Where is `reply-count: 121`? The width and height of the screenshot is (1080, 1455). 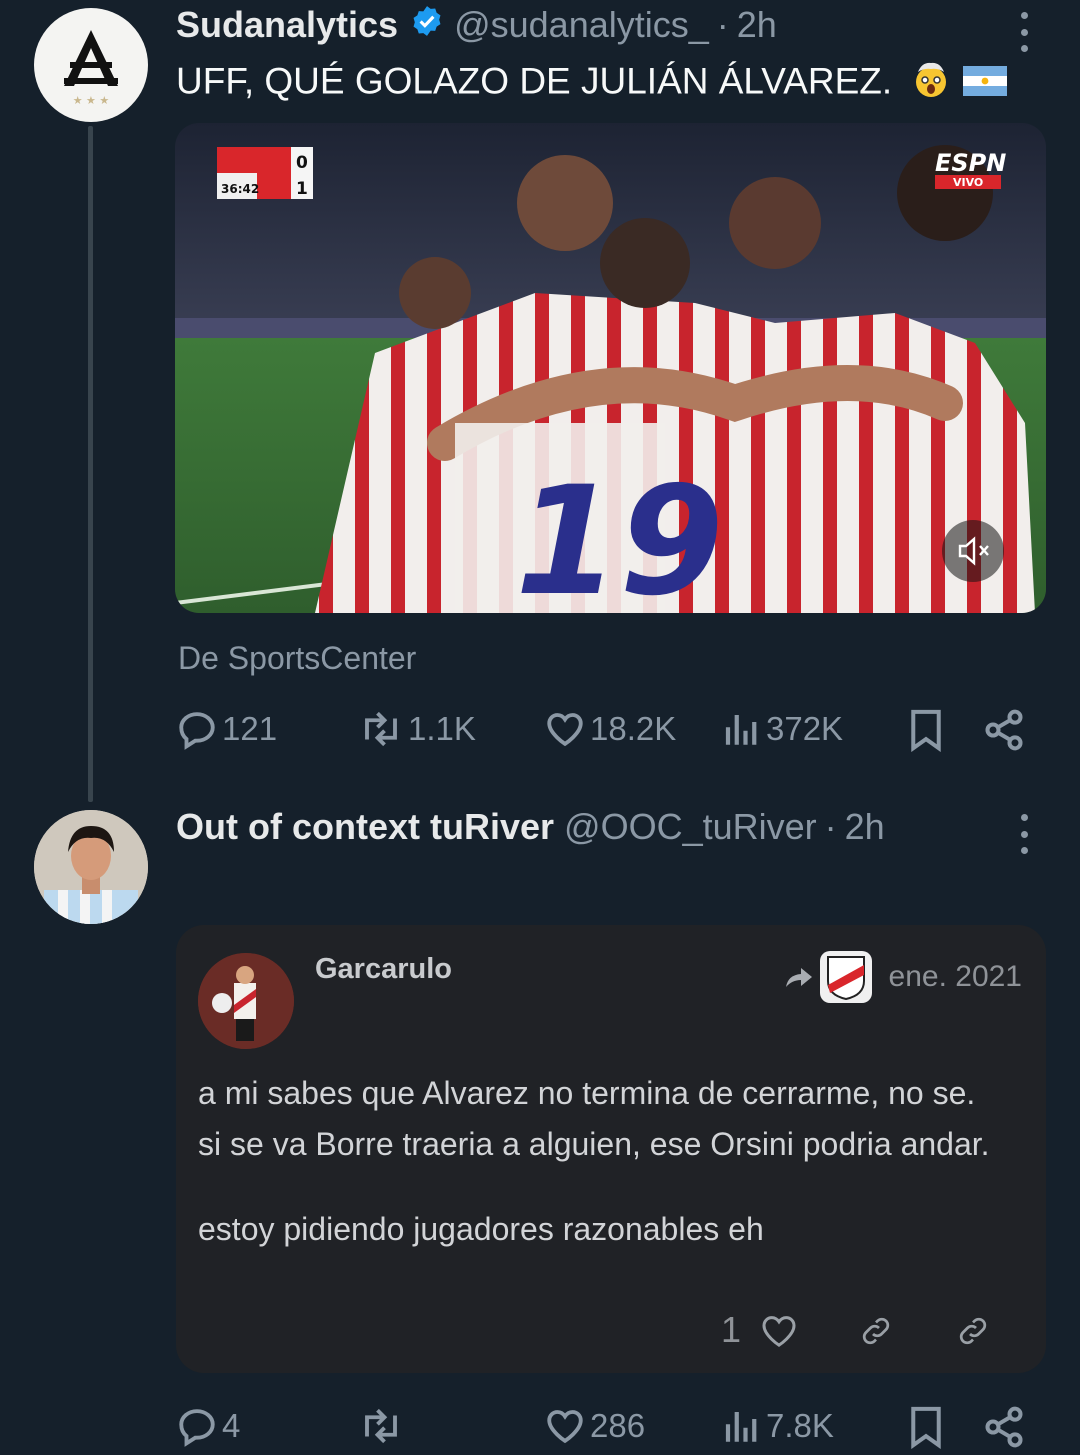 reply-count: 121 is located at coordinates (250, 728).